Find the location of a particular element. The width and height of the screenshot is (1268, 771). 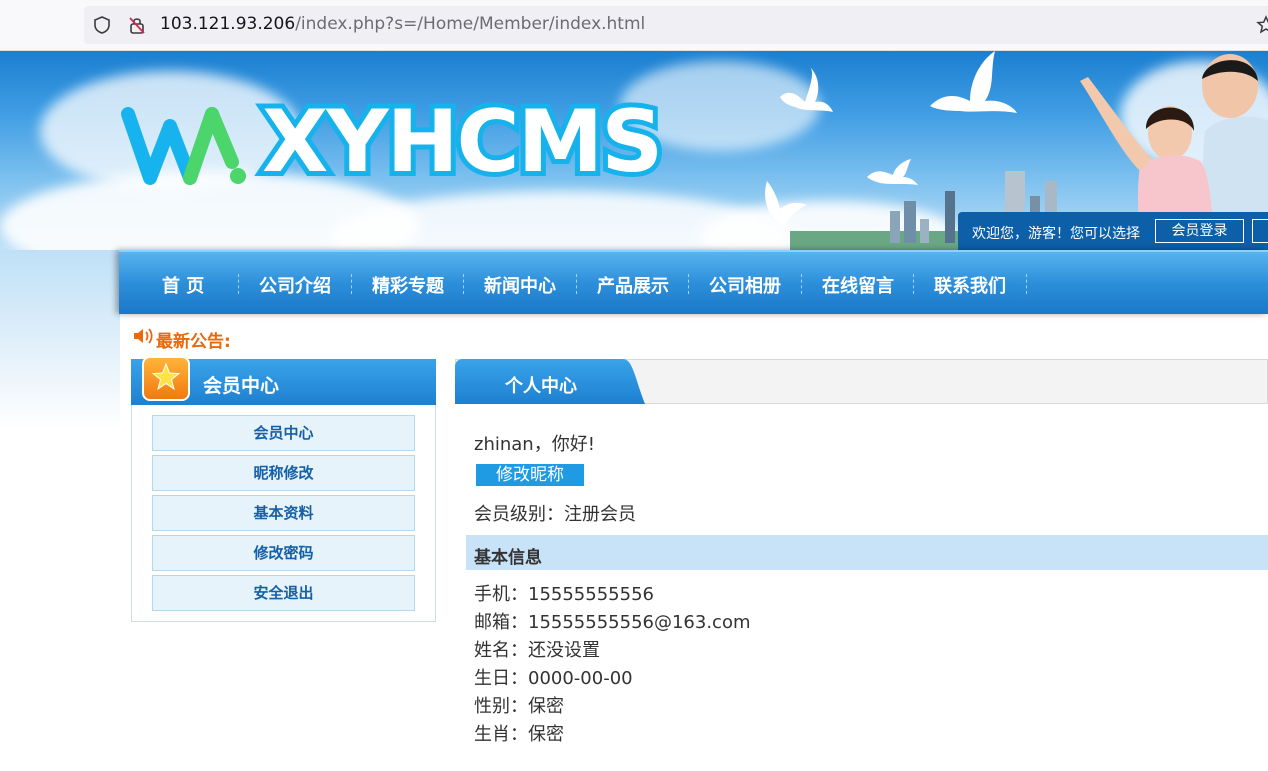

sidebar-title: 会员中心 is located at coordinates (241, 386).